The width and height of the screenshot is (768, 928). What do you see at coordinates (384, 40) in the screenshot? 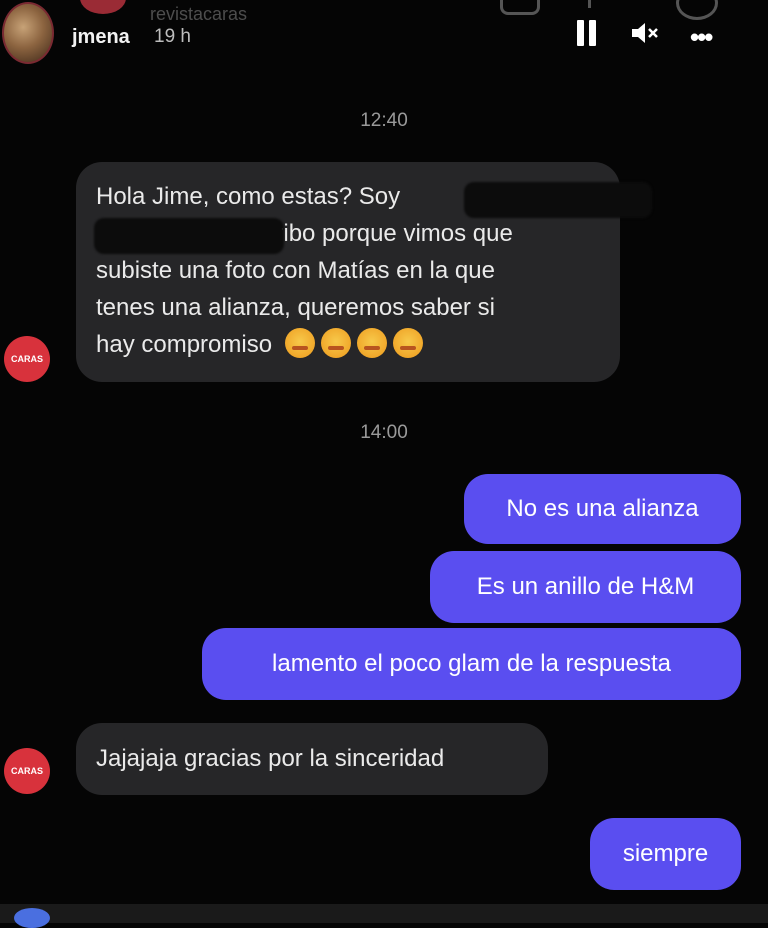
I see `story-header: revistacaras jmena 19 h •••` at bounding box center [384, 40].